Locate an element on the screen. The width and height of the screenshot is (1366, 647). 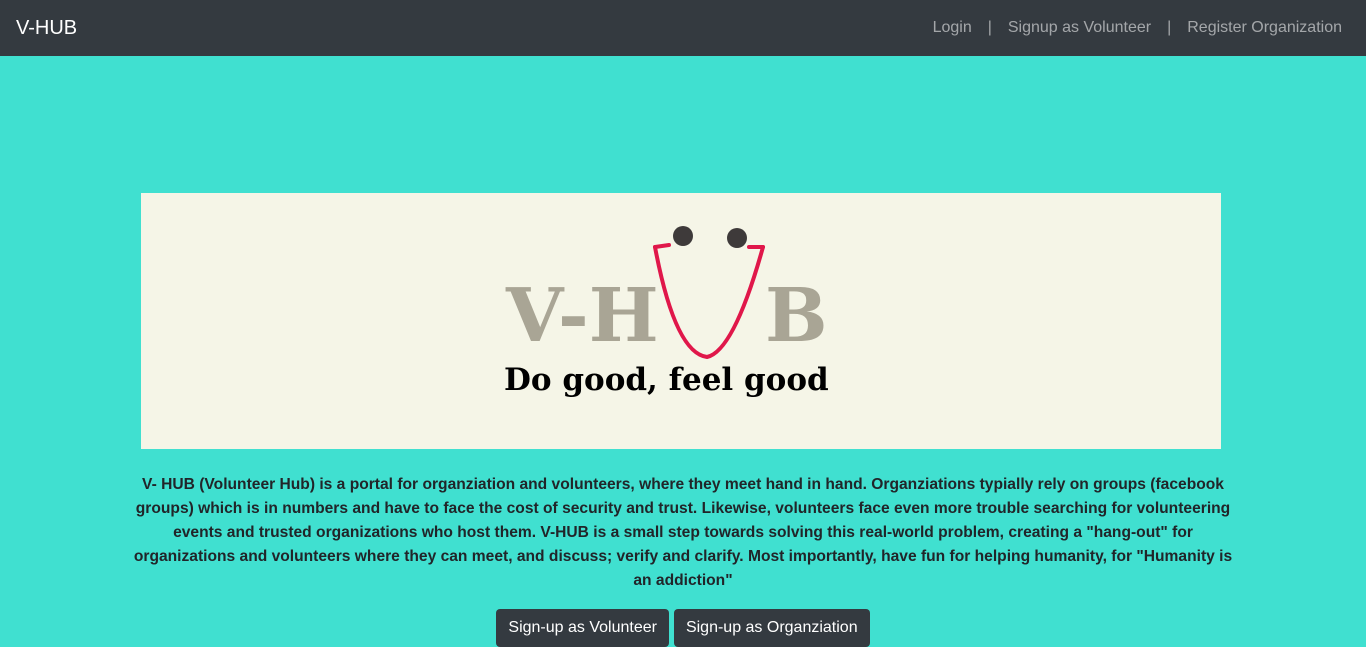
nav-login-link: Login is located at coordinates (952, 28).